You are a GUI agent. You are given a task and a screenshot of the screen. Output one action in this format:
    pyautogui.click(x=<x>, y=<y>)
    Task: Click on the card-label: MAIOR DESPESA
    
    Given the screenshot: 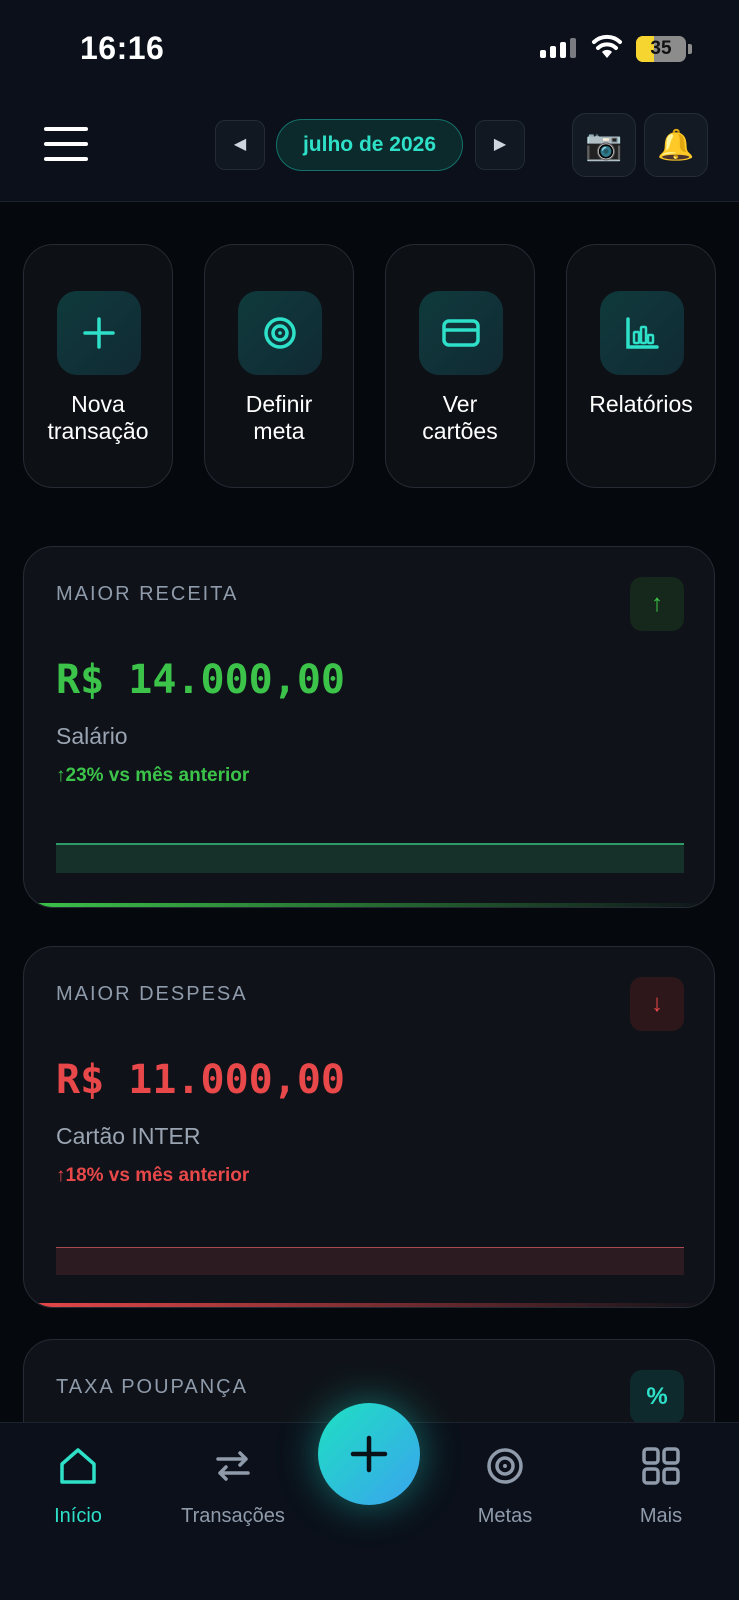 What is the action you would take?
    pyautogui.click(x=152, y=994)
    